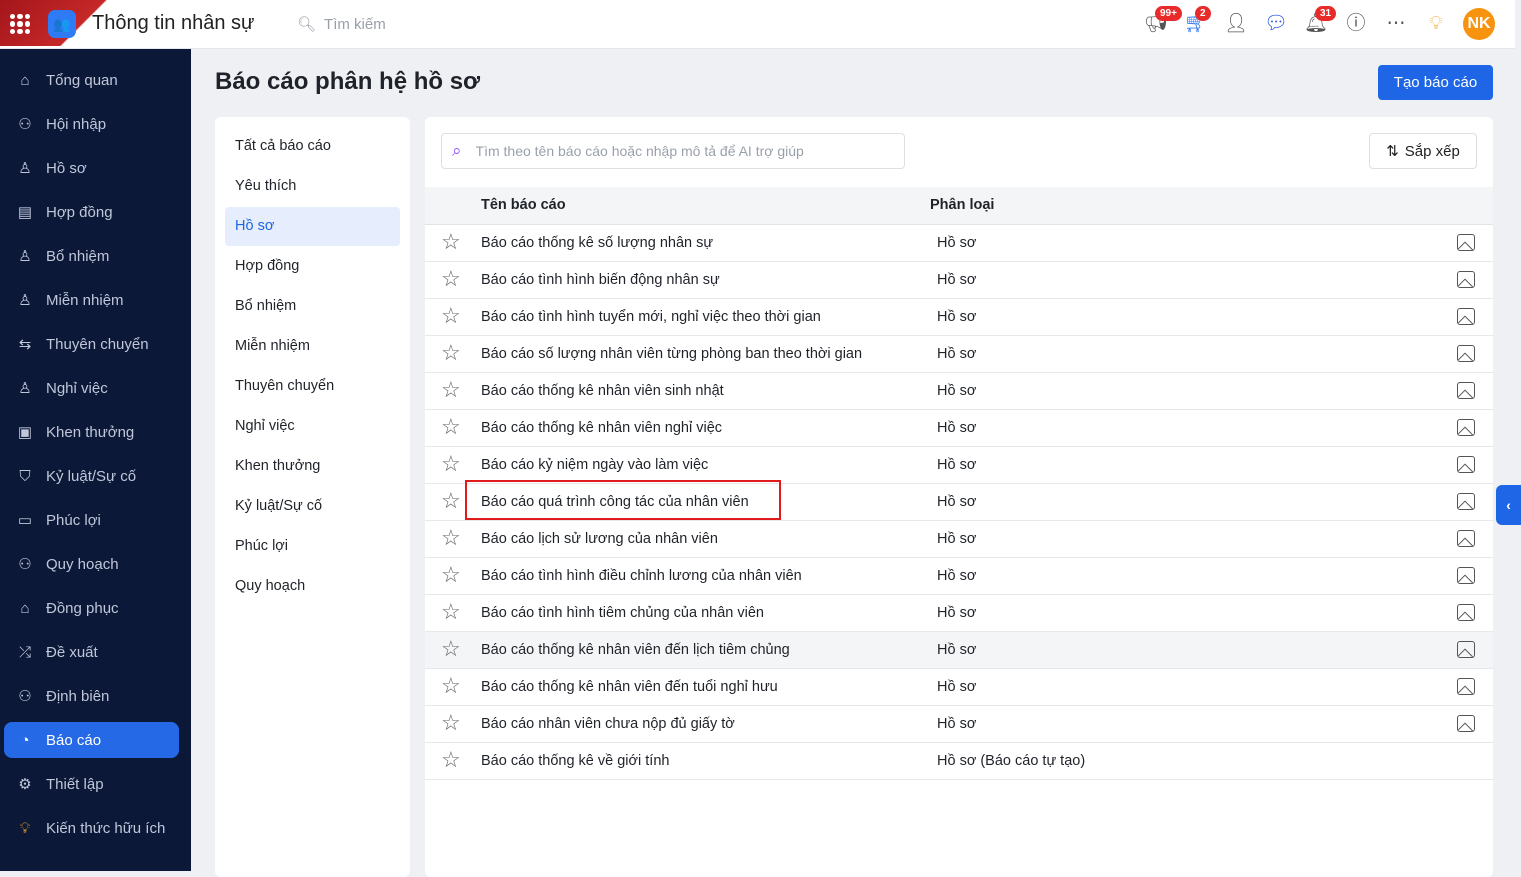 This screenshot has height=877, width=1521. What do you see at coordinates (608, 724) in the screenshot?
I see `report-name: Báo cáo nhân viên chưa nộp đủ giấy tờ` at bounding box center [608, 724].